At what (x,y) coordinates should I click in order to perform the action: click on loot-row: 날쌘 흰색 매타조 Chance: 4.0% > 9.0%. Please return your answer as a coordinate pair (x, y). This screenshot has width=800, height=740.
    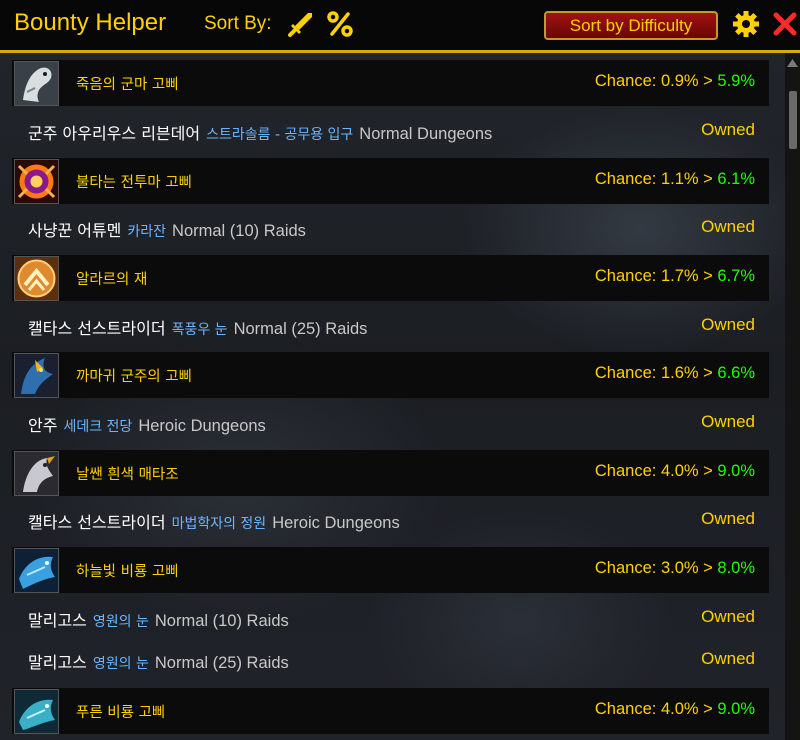
    Looking at the image, I should click on (390, 473).